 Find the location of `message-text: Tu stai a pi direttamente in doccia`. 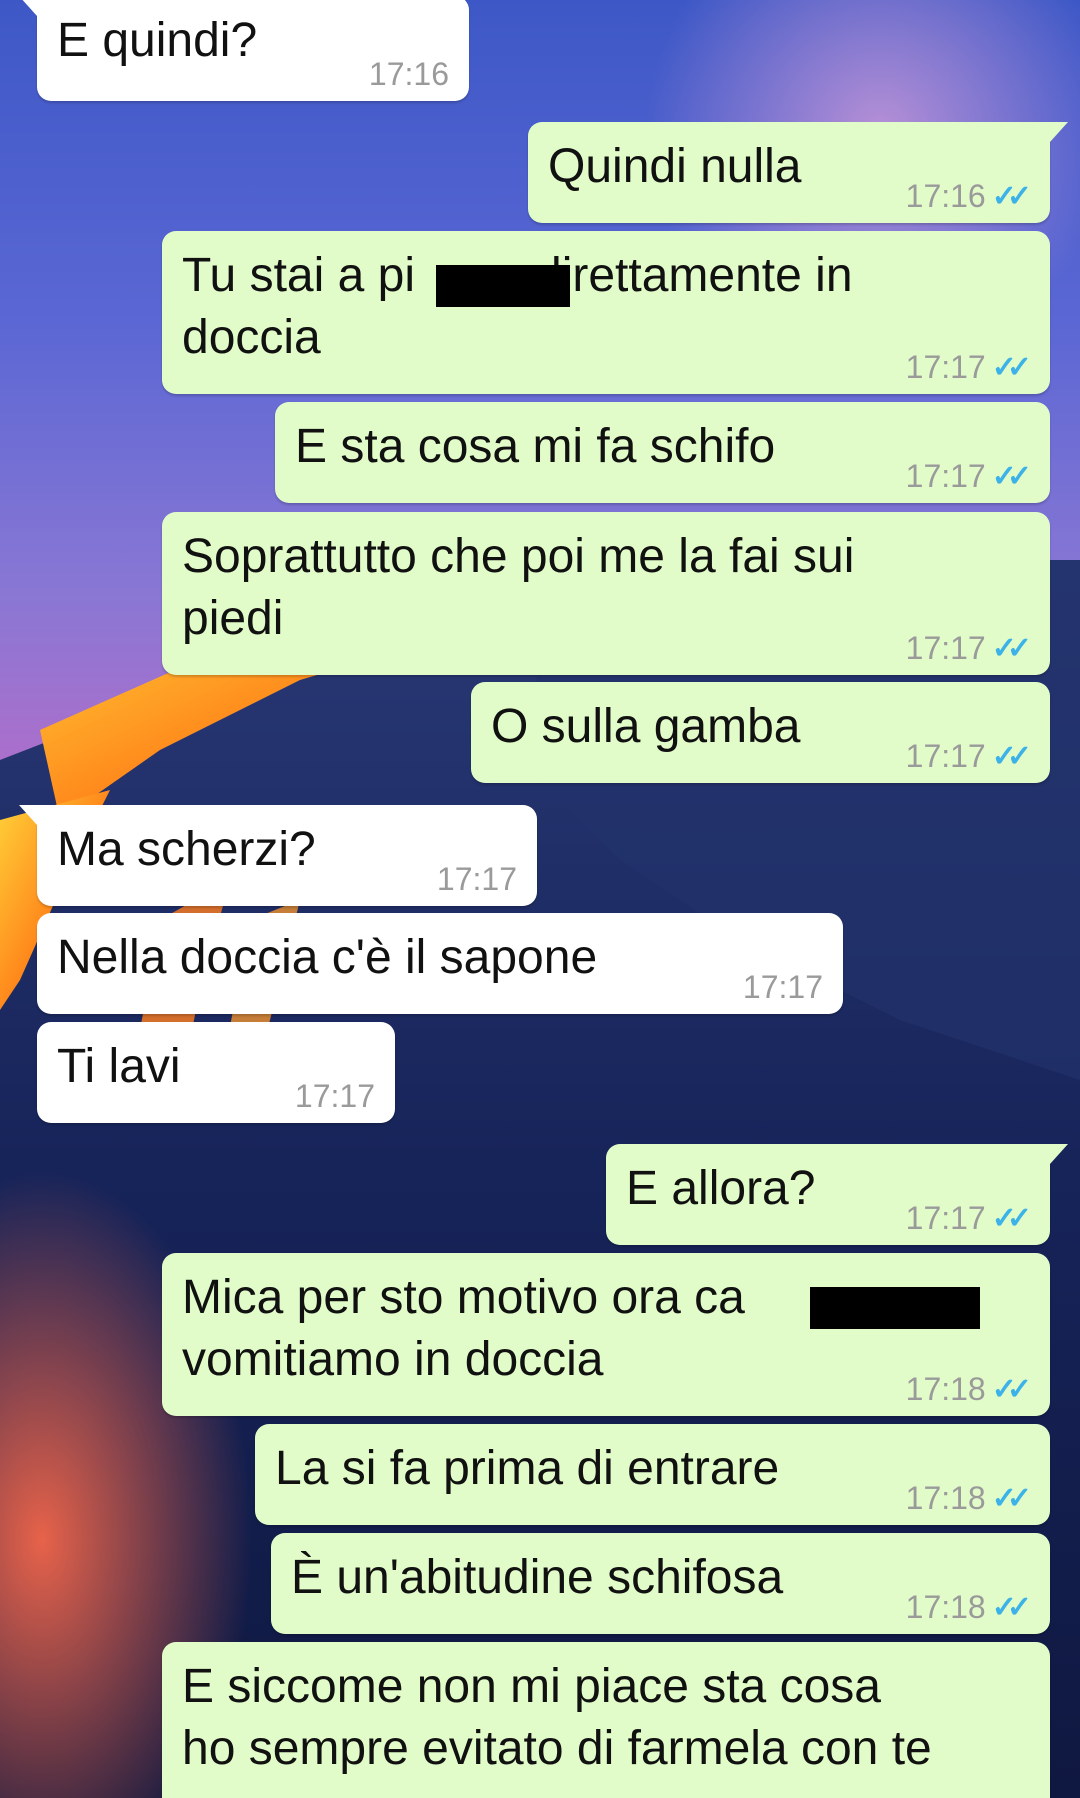

message-text: Tu stai a pi direttamente in doccia is located at coordinates (517, 306).